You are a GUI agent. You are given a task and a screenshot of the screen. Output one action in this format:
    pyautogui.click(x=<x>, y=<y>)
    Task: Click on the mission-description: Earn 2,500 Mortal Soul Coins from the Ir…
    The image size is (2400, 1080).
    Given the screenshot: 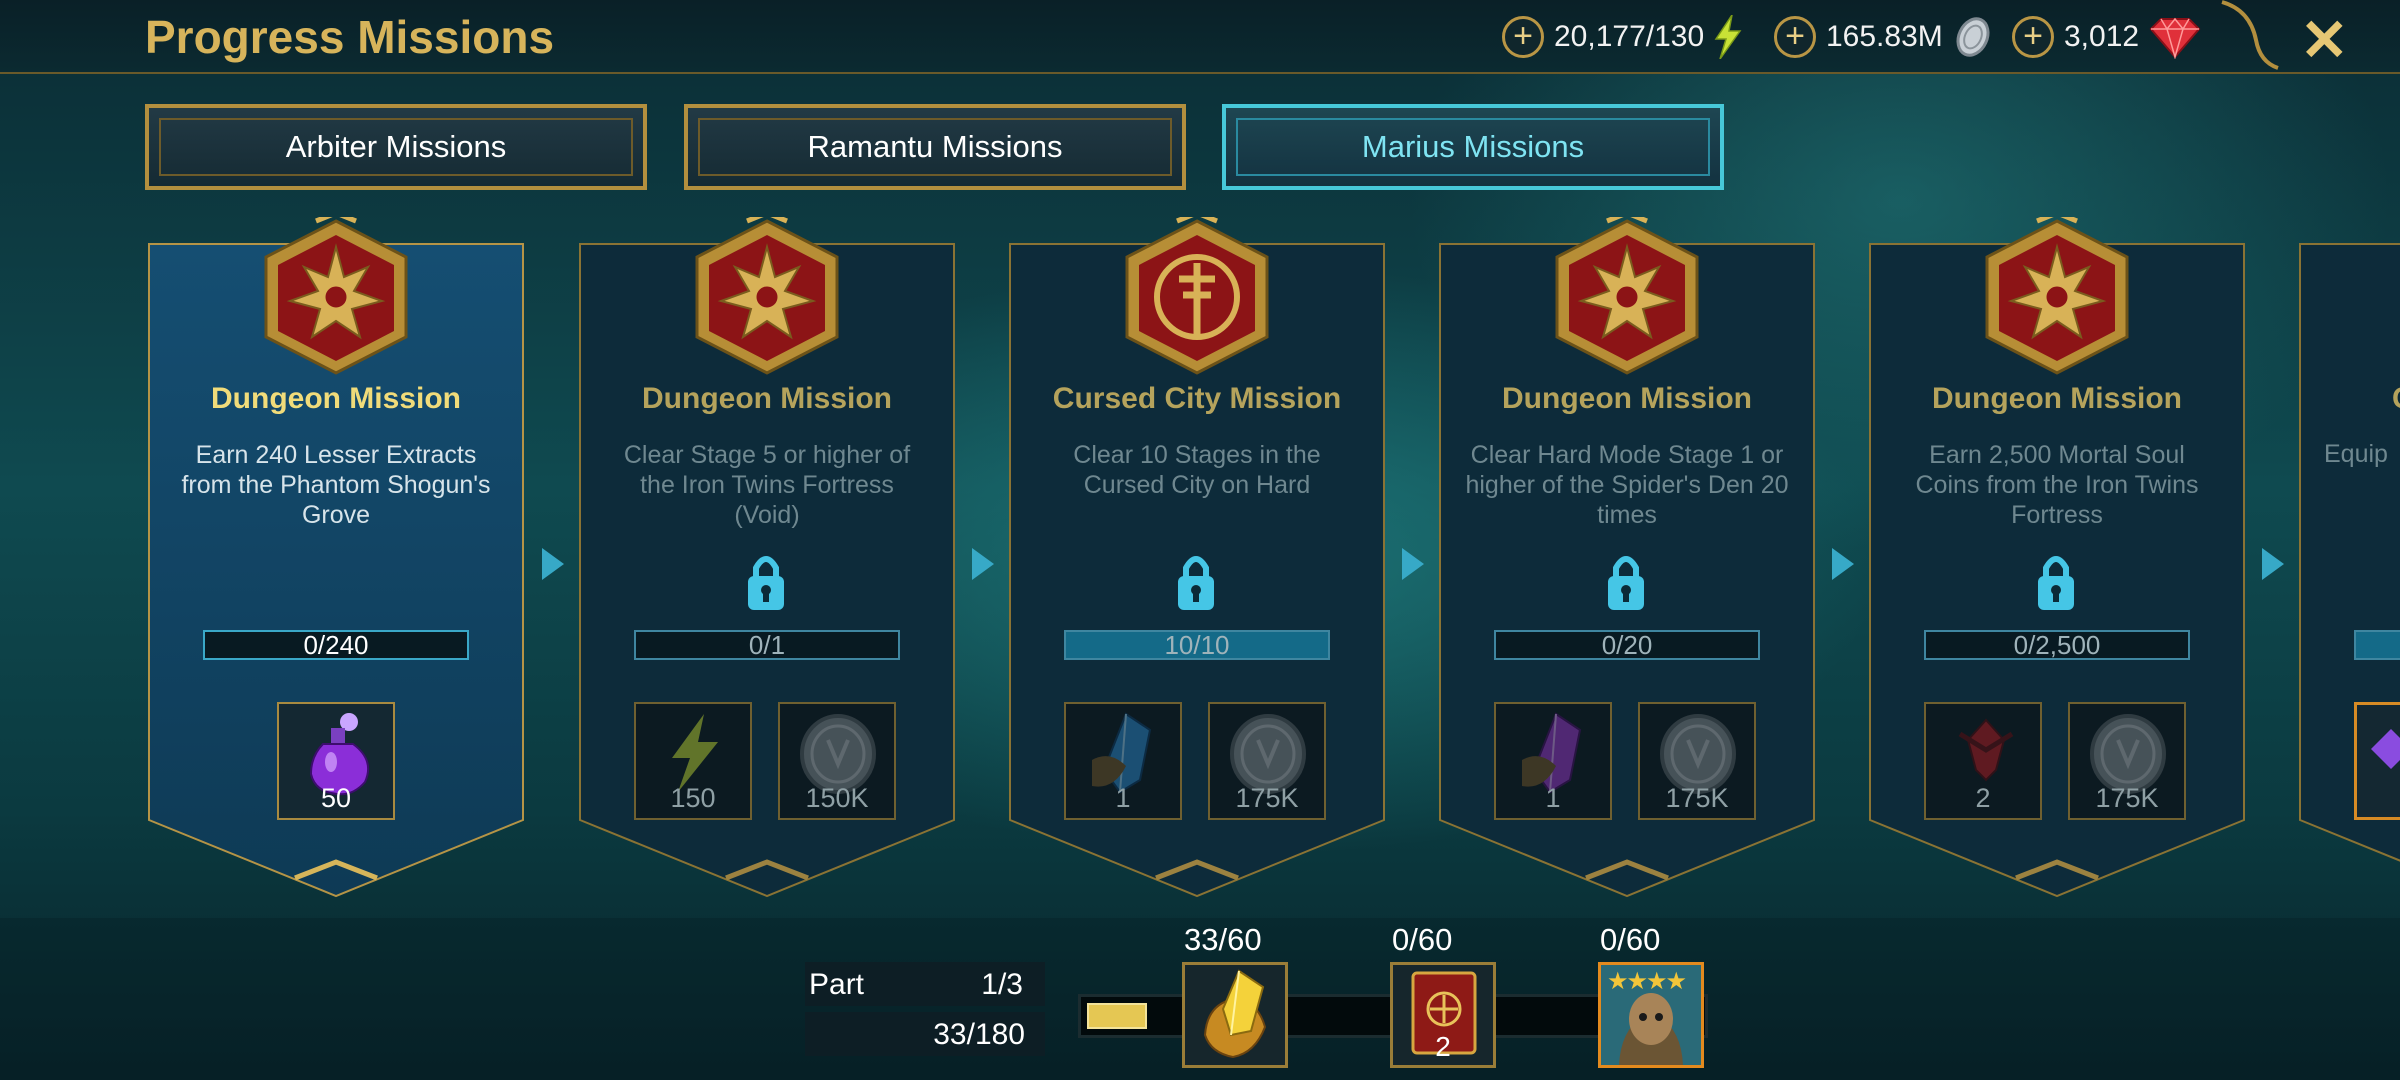 What is the action you would take?
    pyautogui.click(x=2057, y=485)
    